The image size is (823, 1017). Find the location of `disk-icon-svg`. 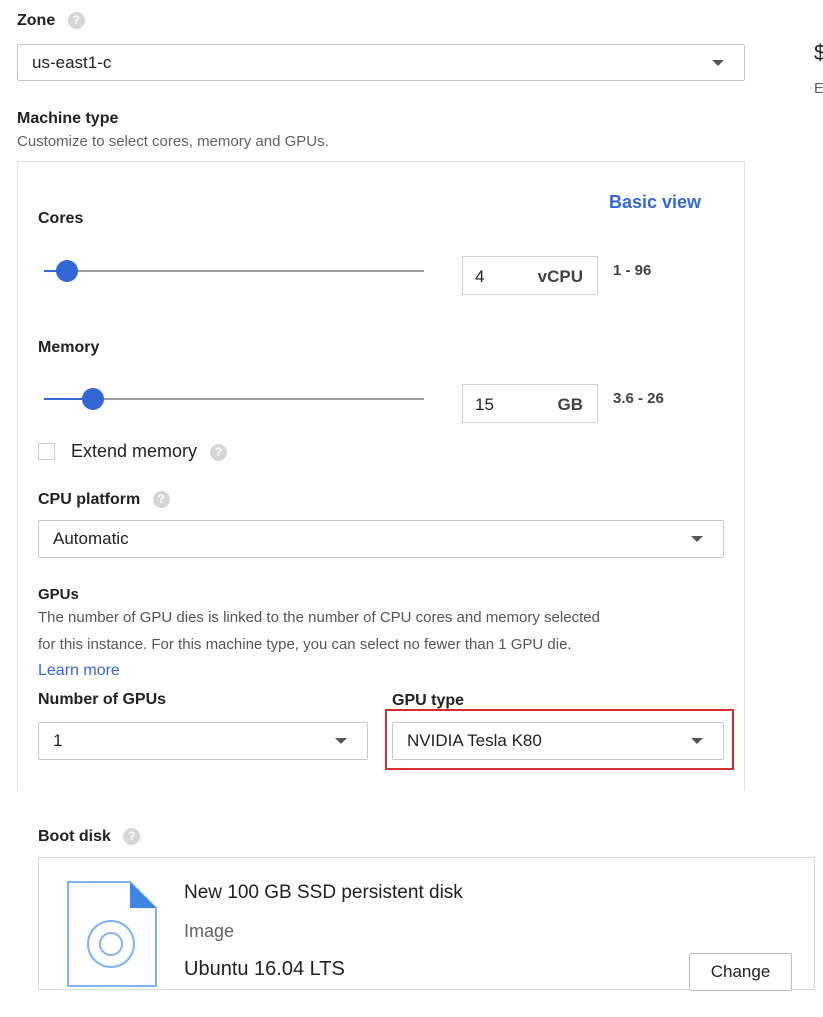

disk-icon-svg is located at coordinates (112, 934).